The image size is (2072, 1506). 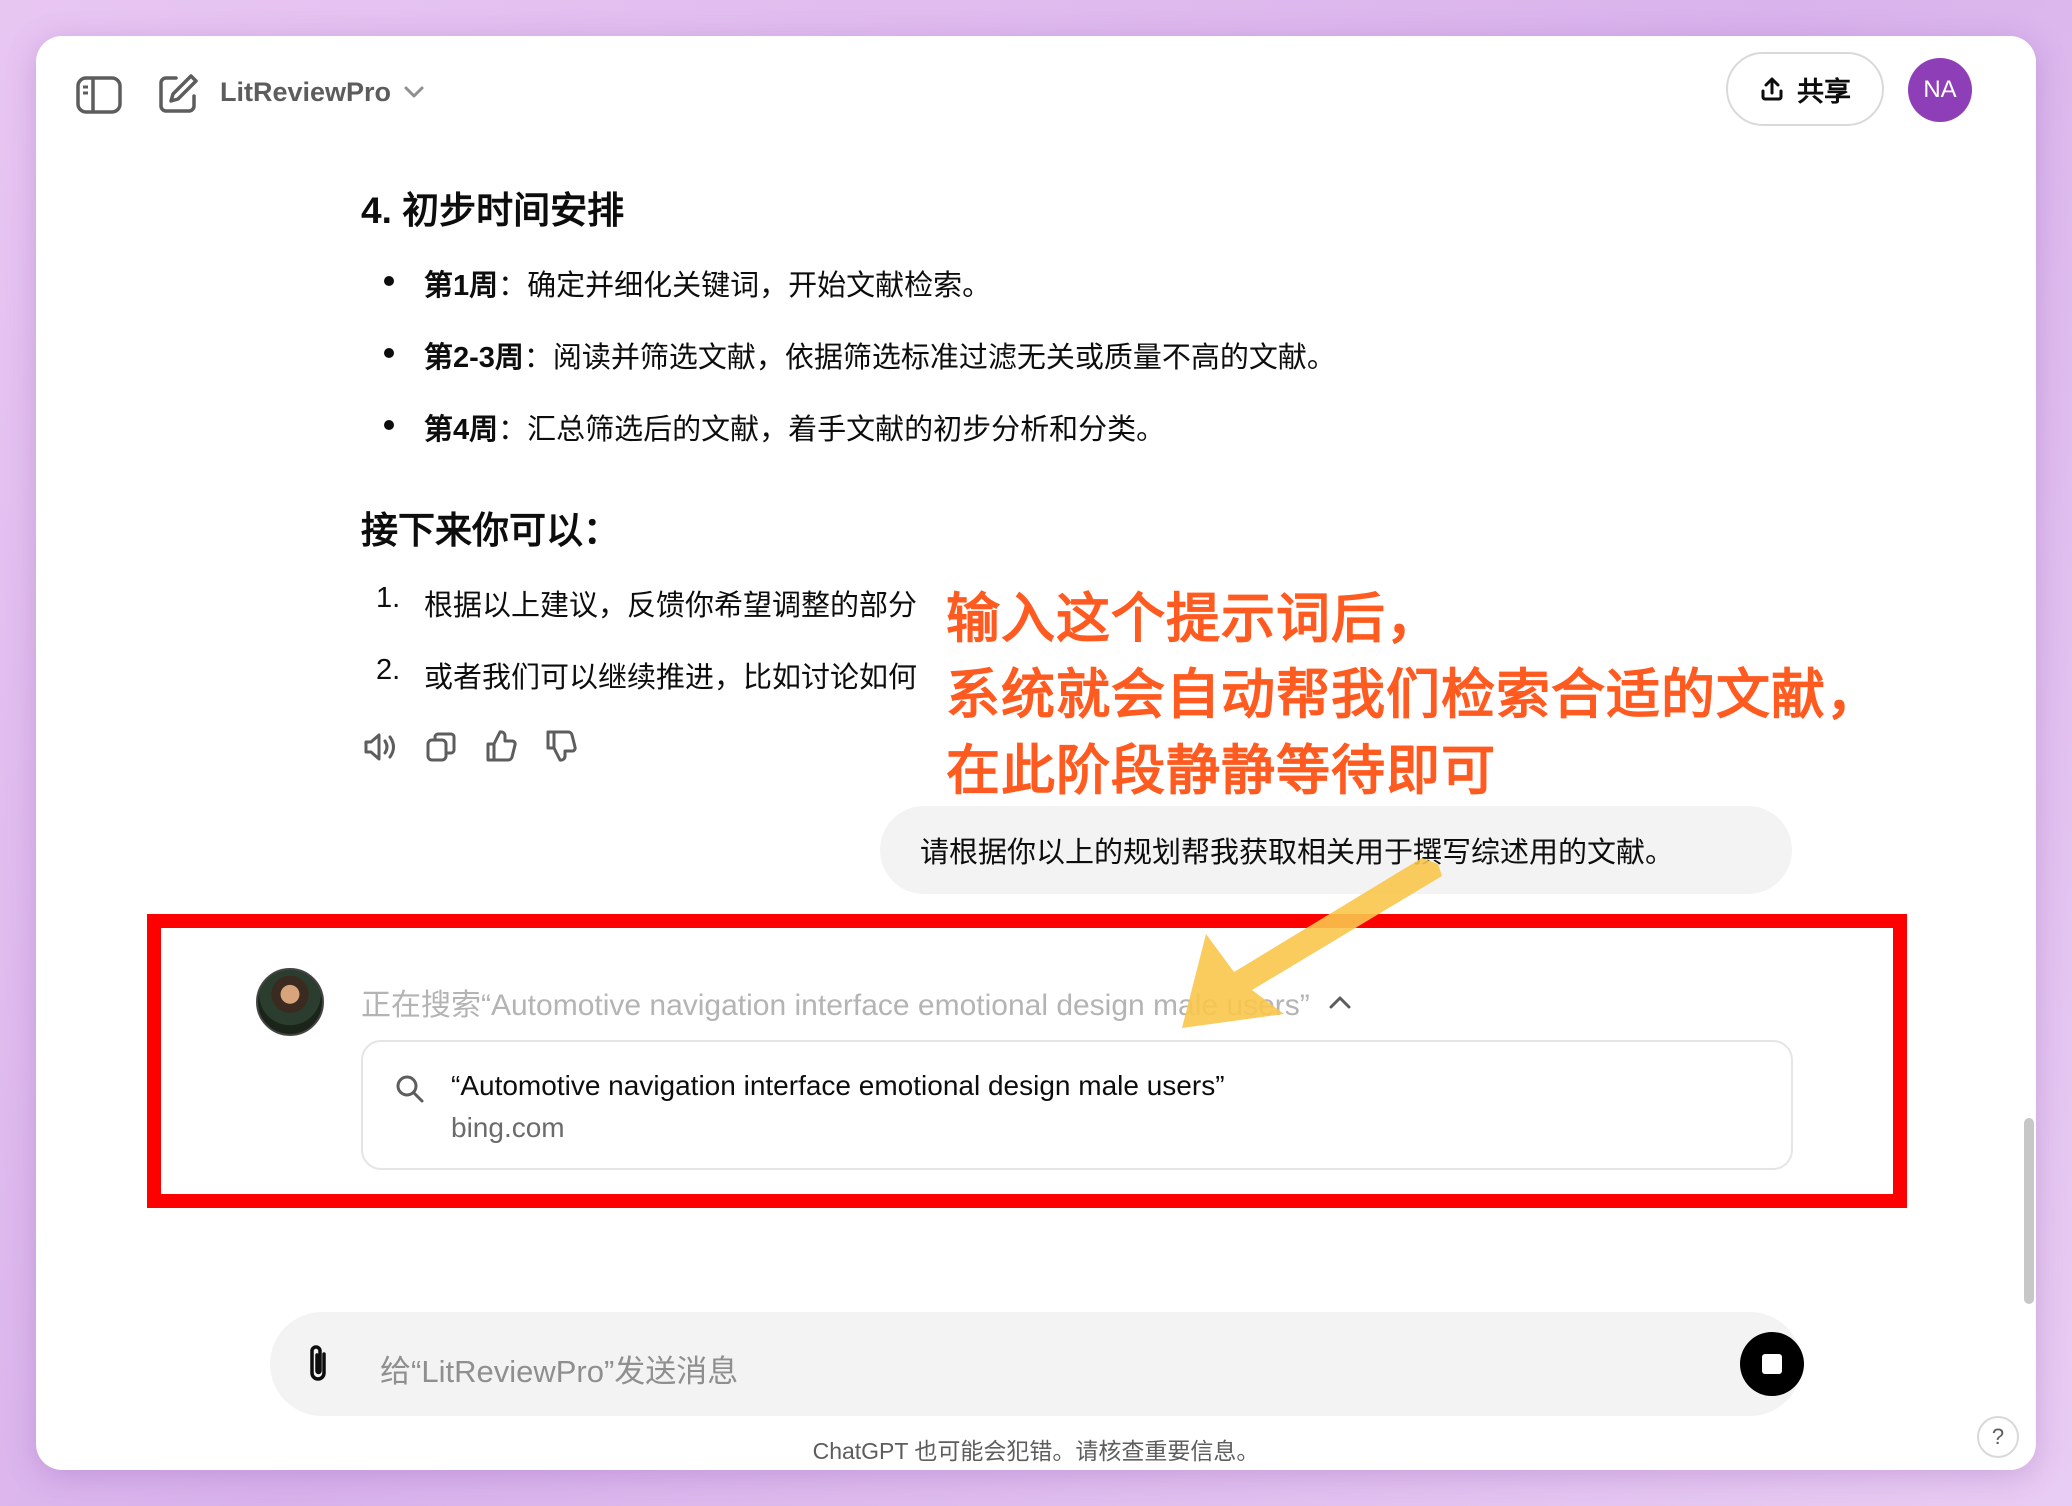 I want to click on annotation-line: 系统就会自动帮我们检索合适的文献，, so click(x=1413, y=695).